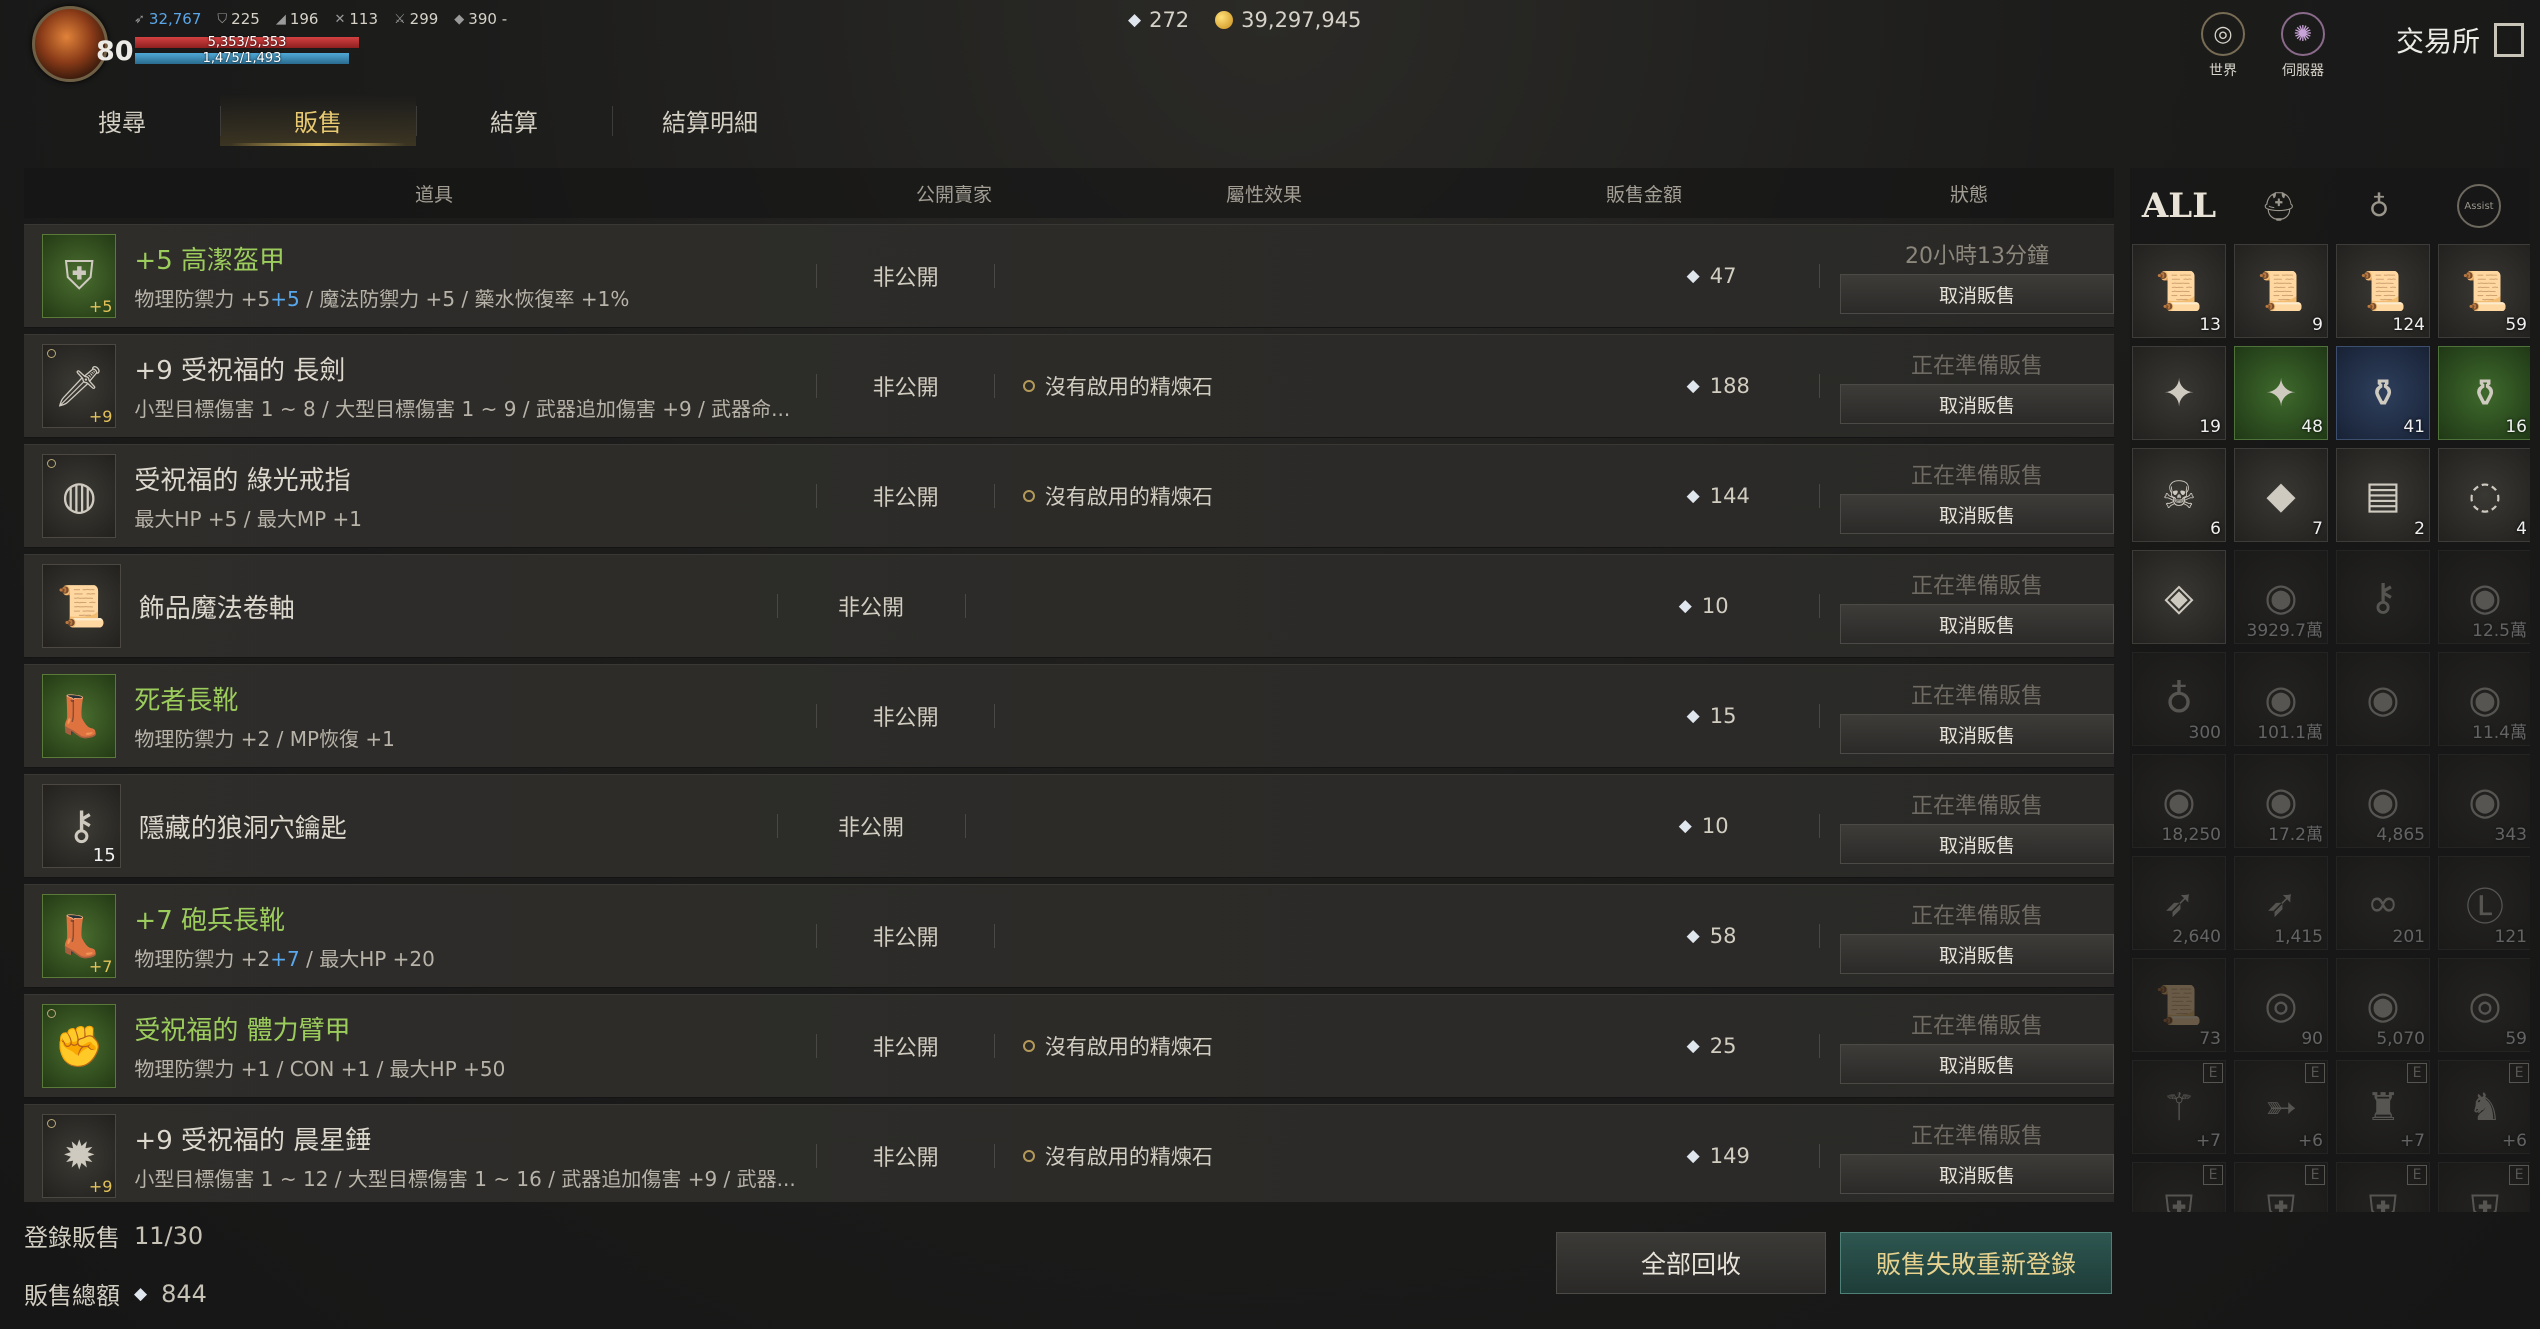  I want to click on sale-price: ◆ 10, so click(1703, 826).